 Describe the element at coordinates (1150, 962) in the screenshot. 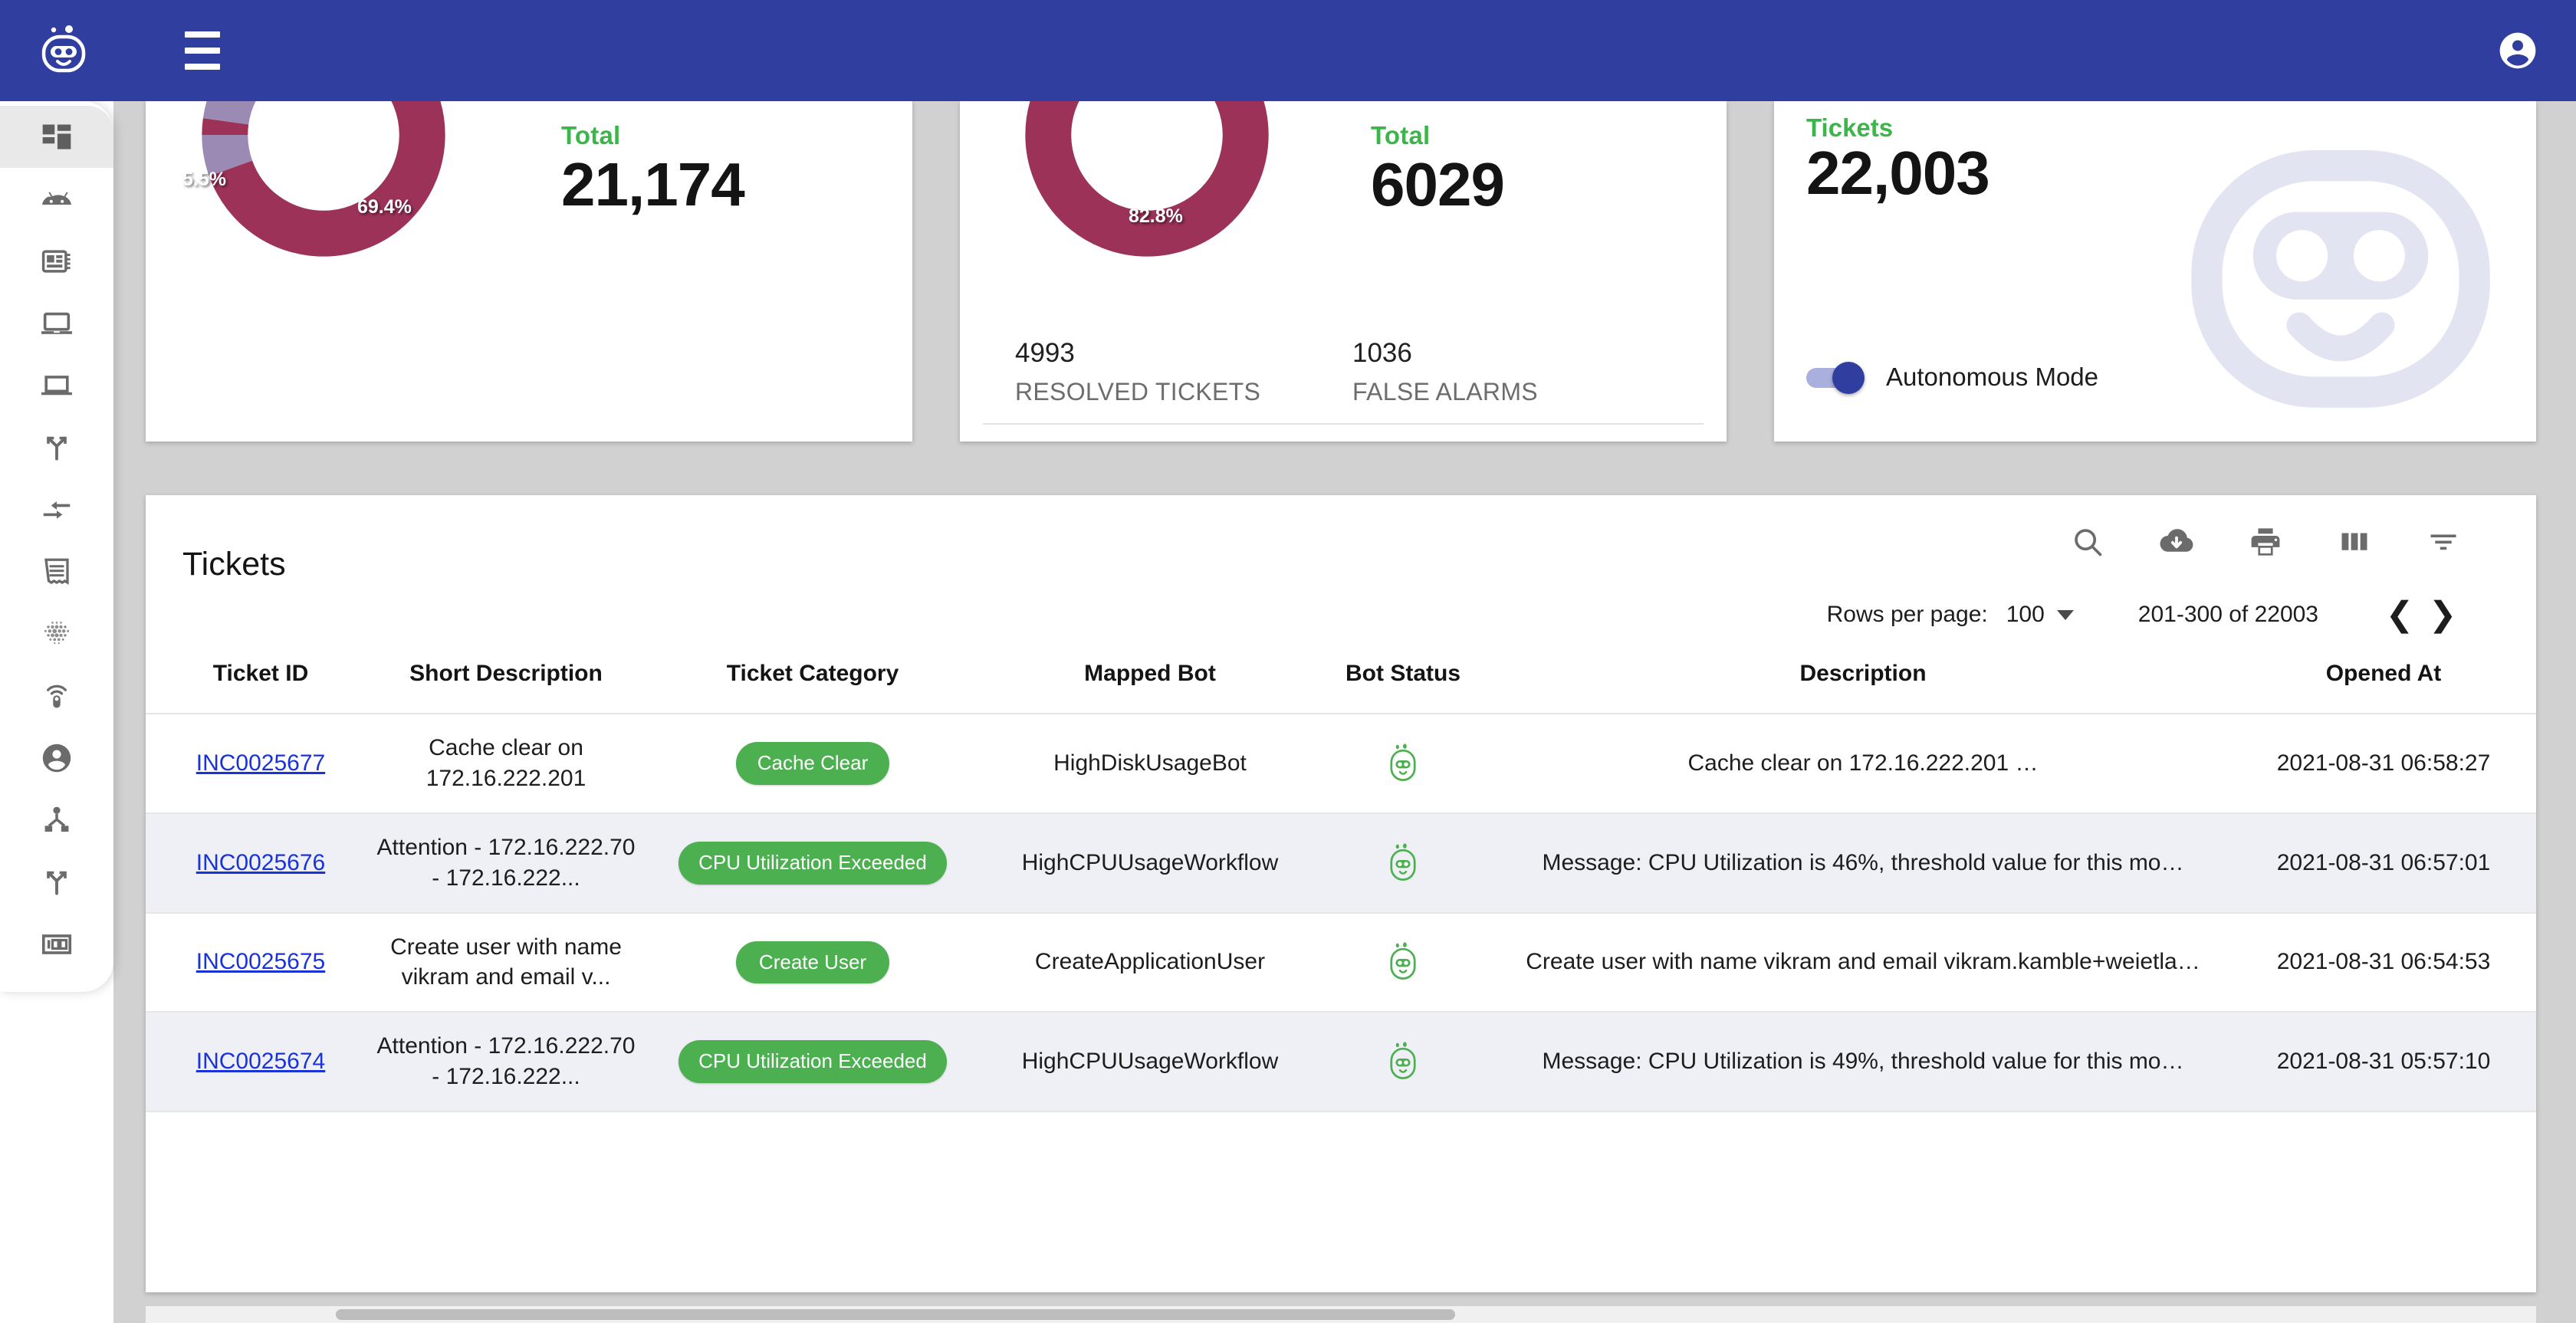

I see `cell-mapped-bot: CreateApplicationUser` at that location.